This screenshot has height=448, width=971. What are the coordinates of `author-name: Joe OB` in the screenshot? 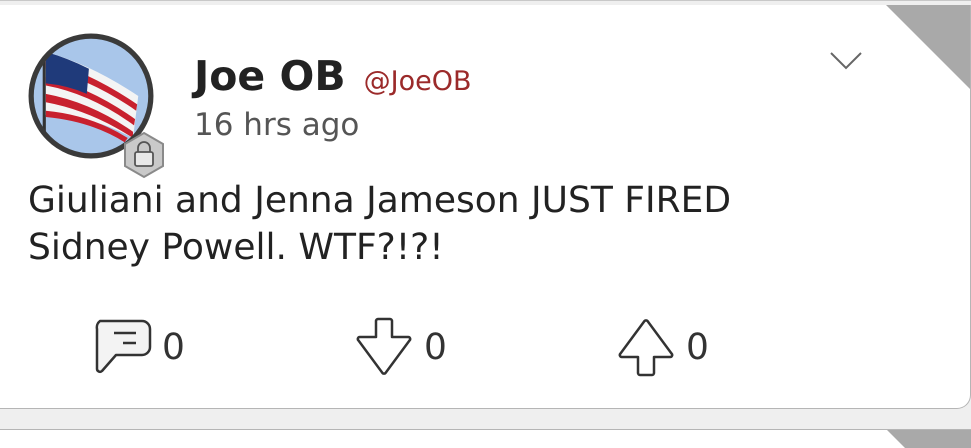 It's located at (270, 76).